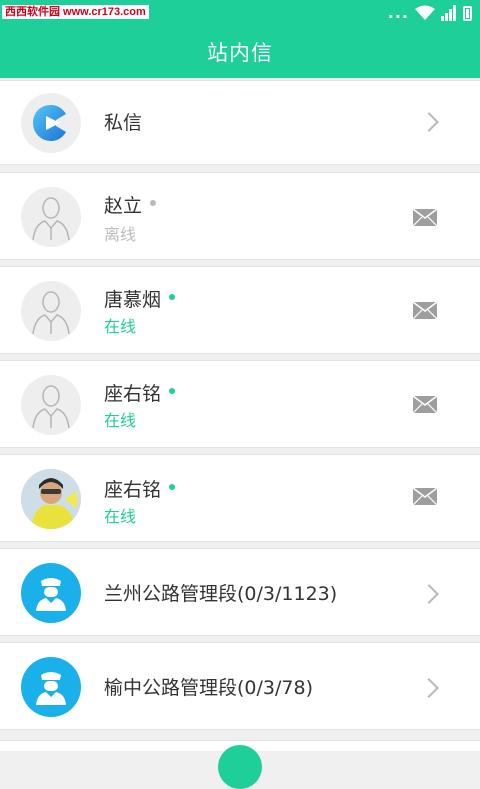 The image size is (480, 789). Describe the element at coordinates (448, 13) in the screenshot. I see `signal-icon` at that location.